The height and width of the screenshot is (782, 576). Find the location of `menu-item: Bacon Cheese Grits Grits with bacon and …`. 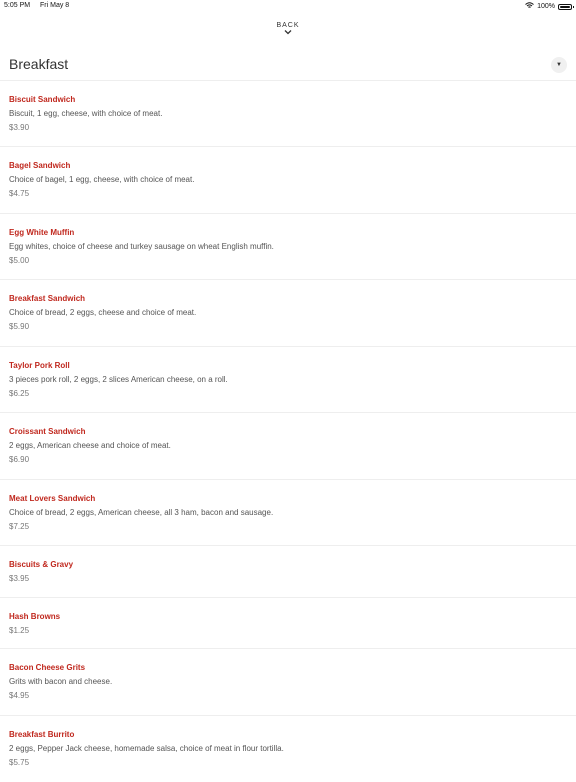

menu-item: Bacon Cheese Grits Grits with bacon and … is located at coordinates (288, 682).